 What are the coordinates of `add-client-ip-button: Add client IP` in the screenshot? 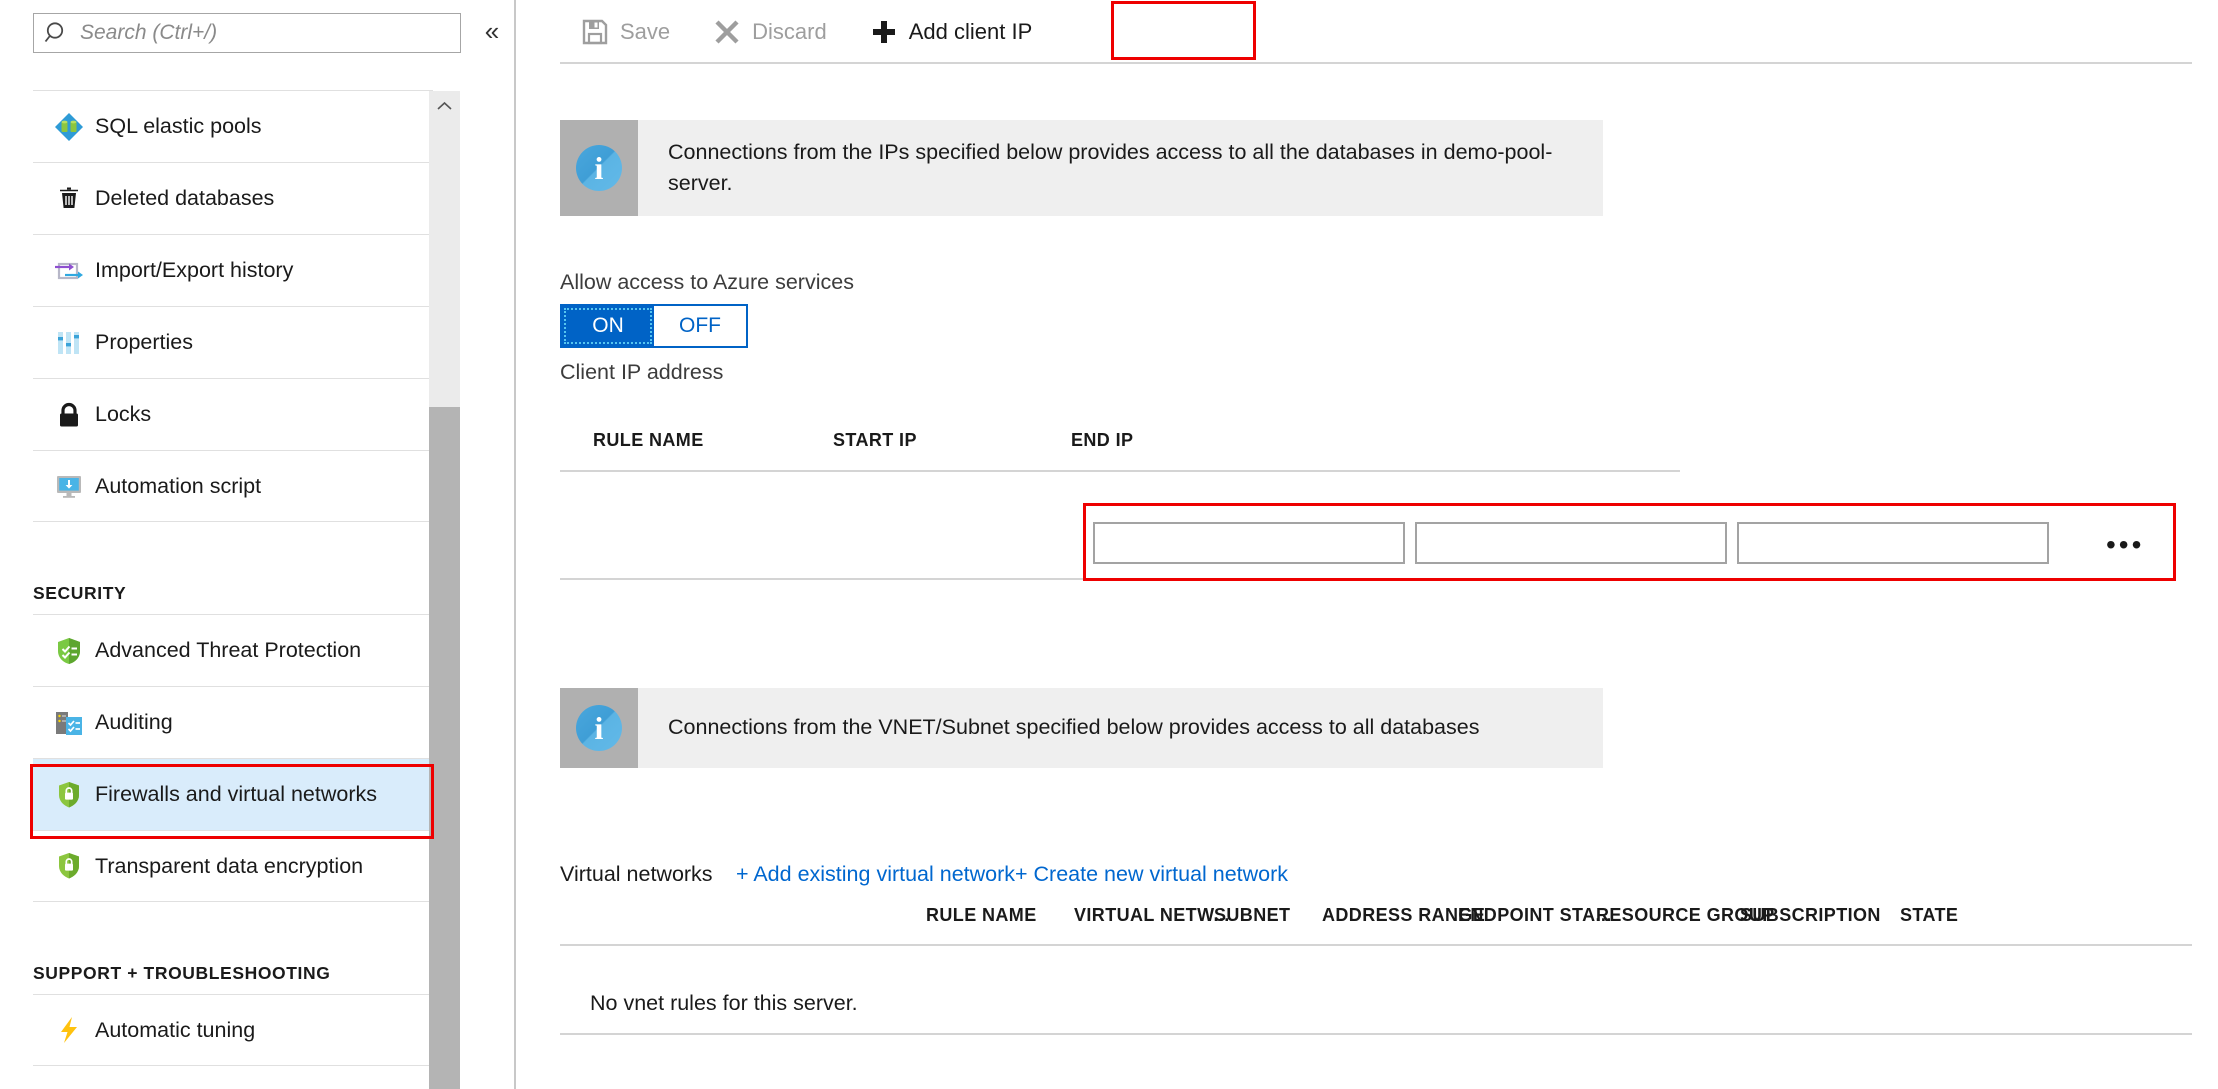 It's located at (952, 31).